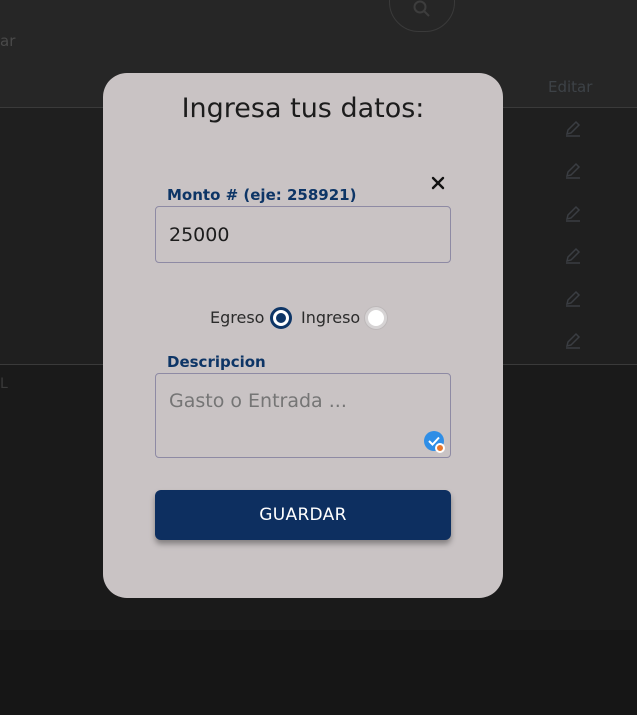  I want to click on egreso-label: Egreso, so click(237, 317).